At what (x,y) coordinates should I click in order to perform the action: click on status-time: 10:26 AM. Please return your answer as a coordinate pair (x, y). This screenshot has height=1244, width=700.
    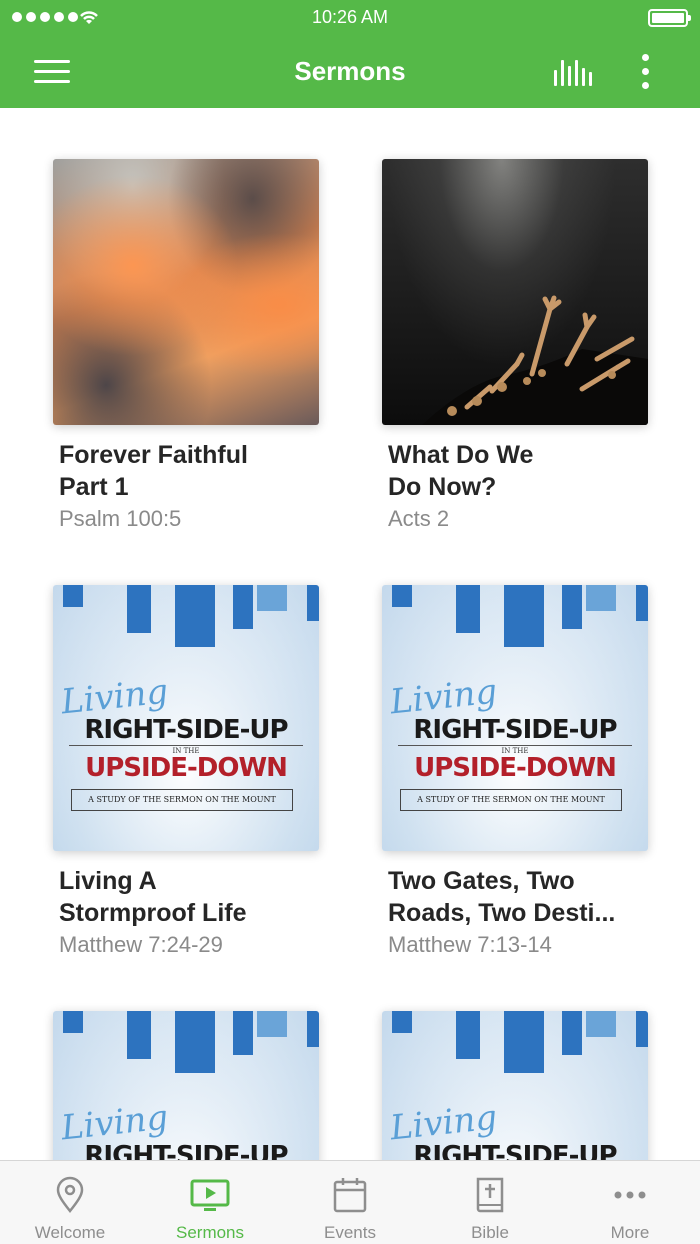
    Looking at the image, I should click on (350, 17).